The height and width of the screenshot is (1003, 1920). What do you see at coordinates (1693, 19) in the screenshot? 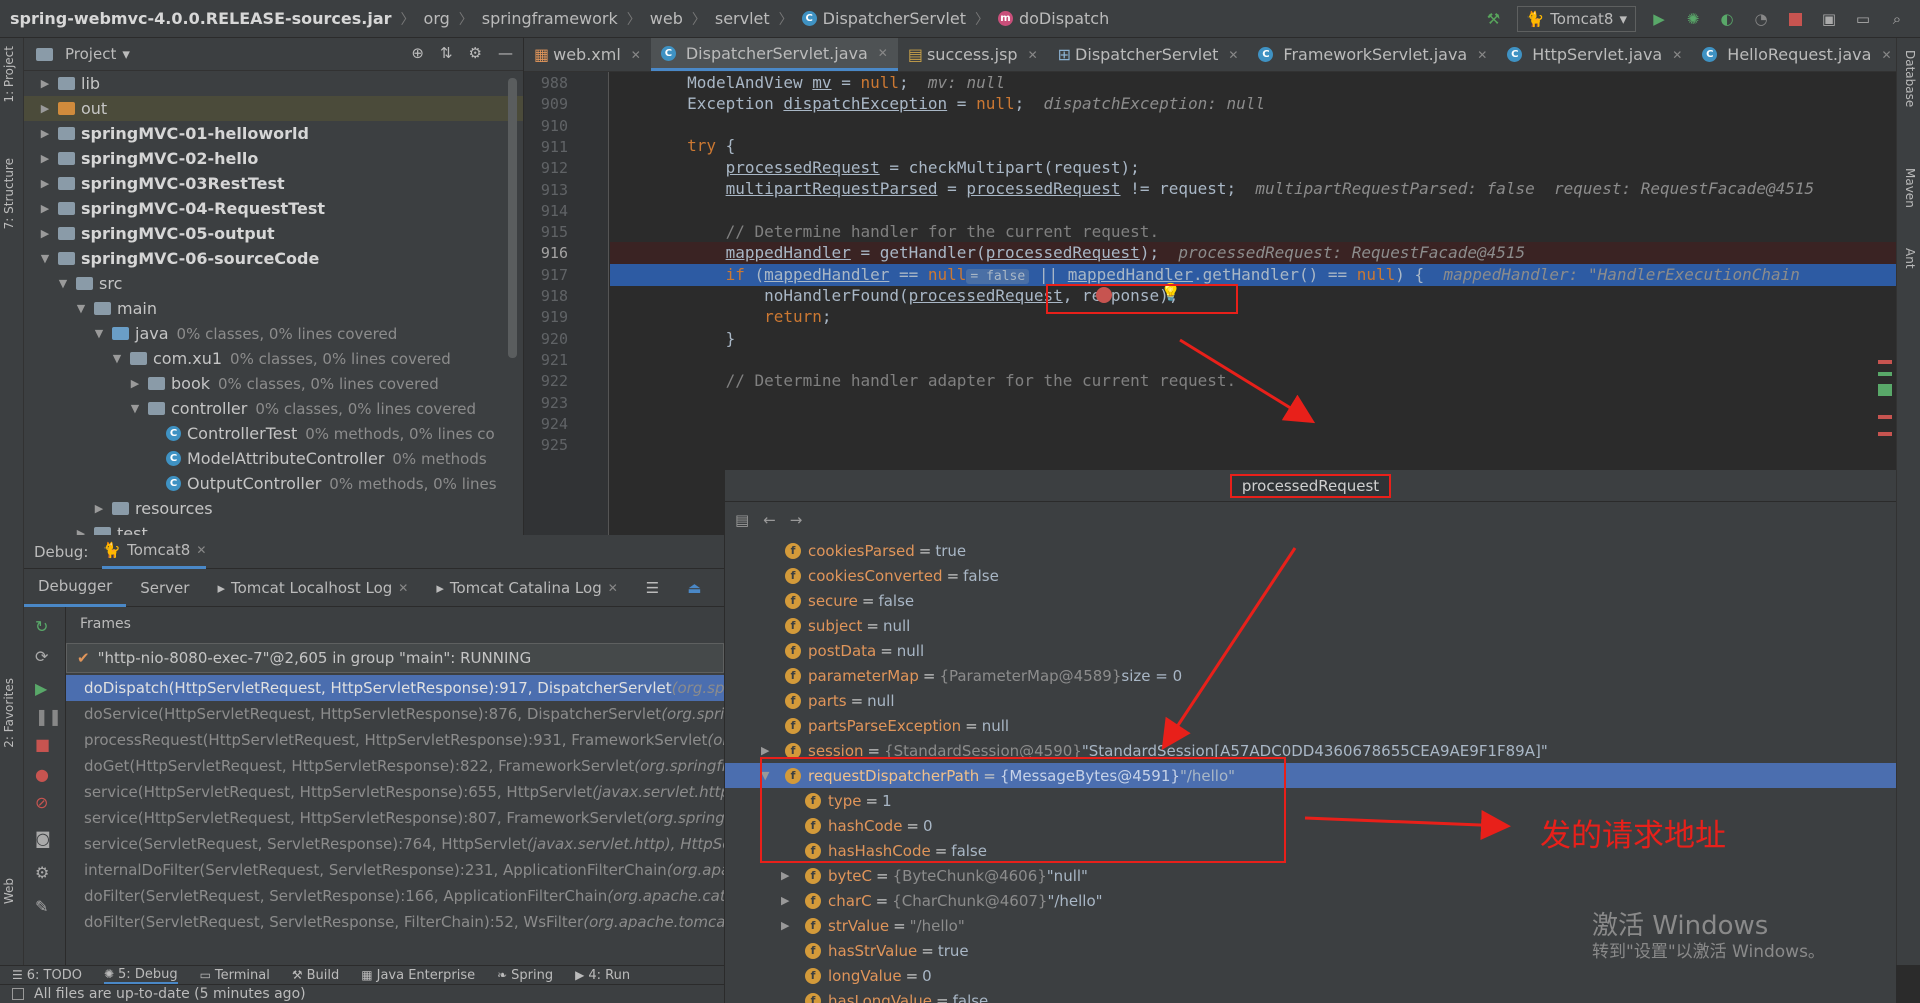
I see `debug-icon: ✺` at bounding box center [1693, 19].